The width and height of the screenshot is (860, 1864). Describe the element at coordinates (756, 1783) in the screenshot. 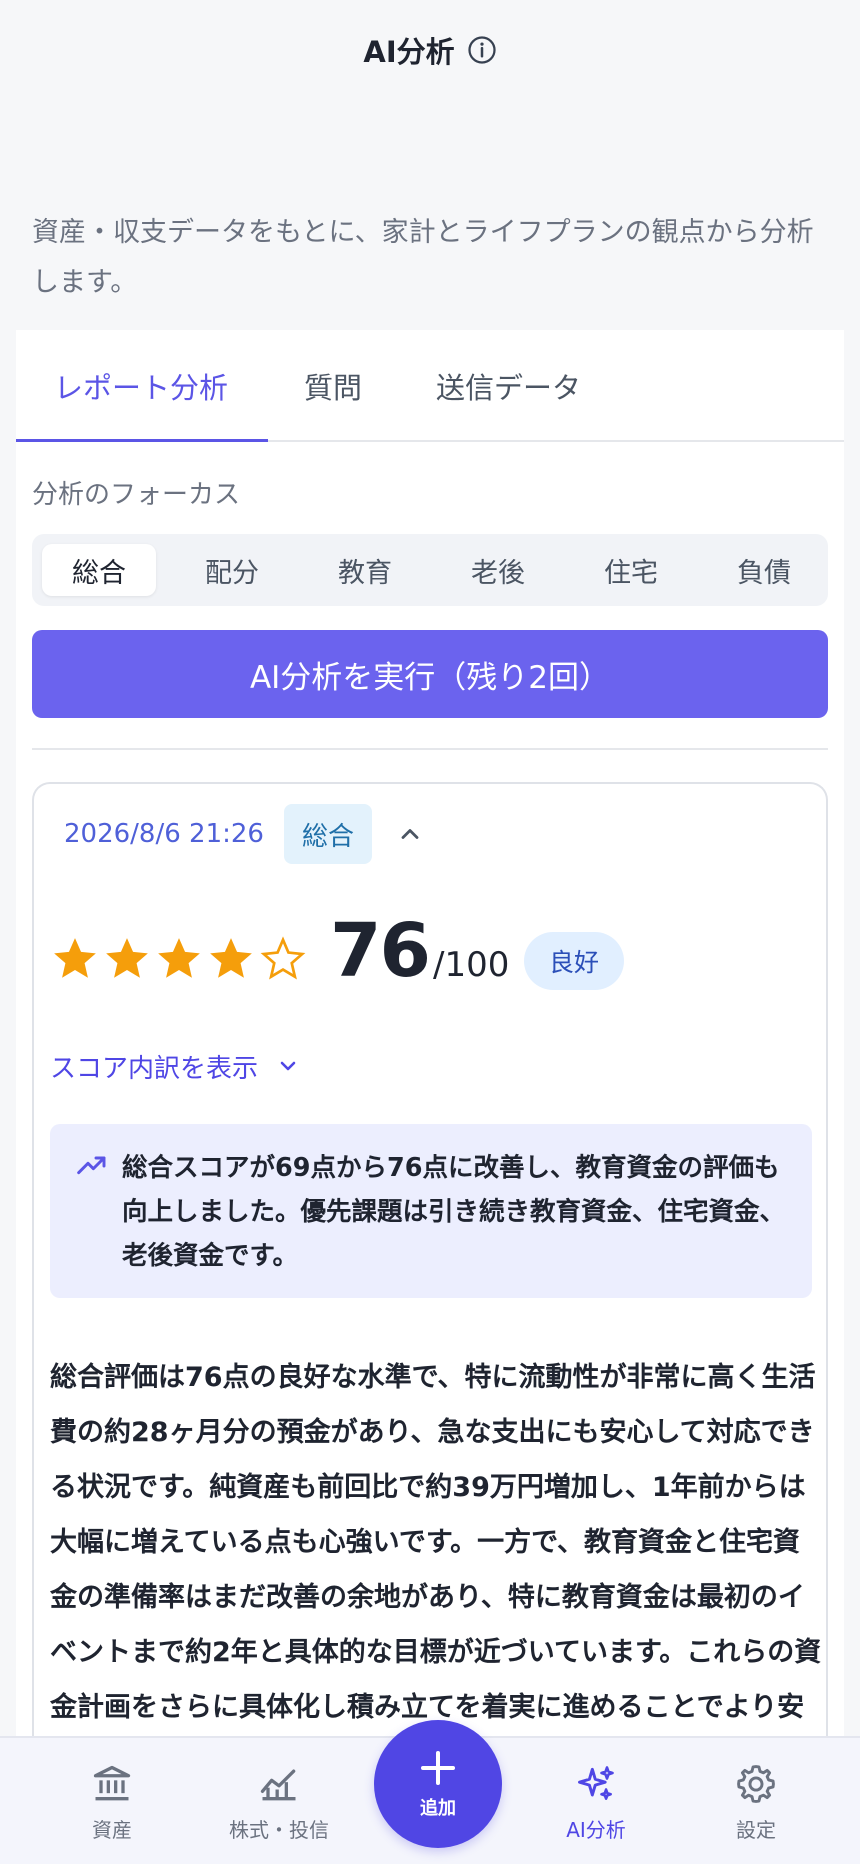

I see `gear-icon` at that location.